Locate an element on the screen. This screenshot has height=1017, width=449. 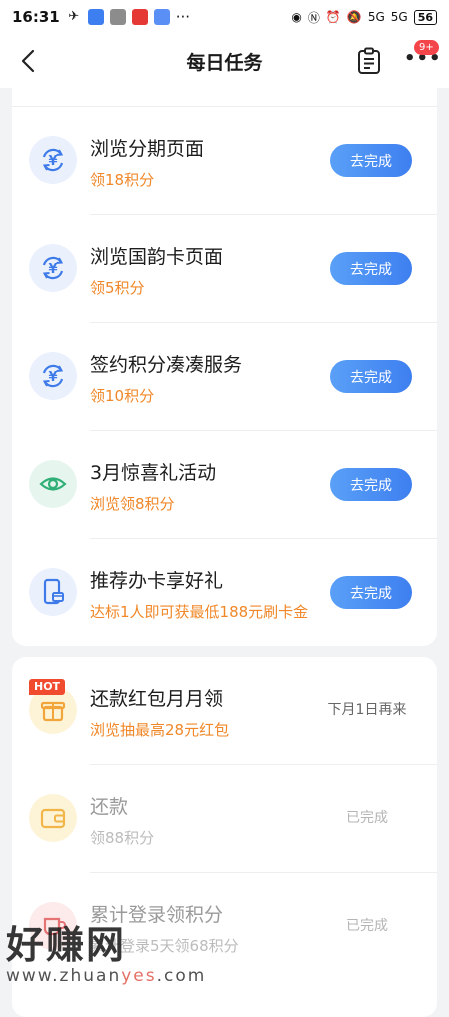
task-row: 推荐办卡享好礼 达标1人即可获最低188元刷卡金 去完成 is located at coordinates (224, 593).